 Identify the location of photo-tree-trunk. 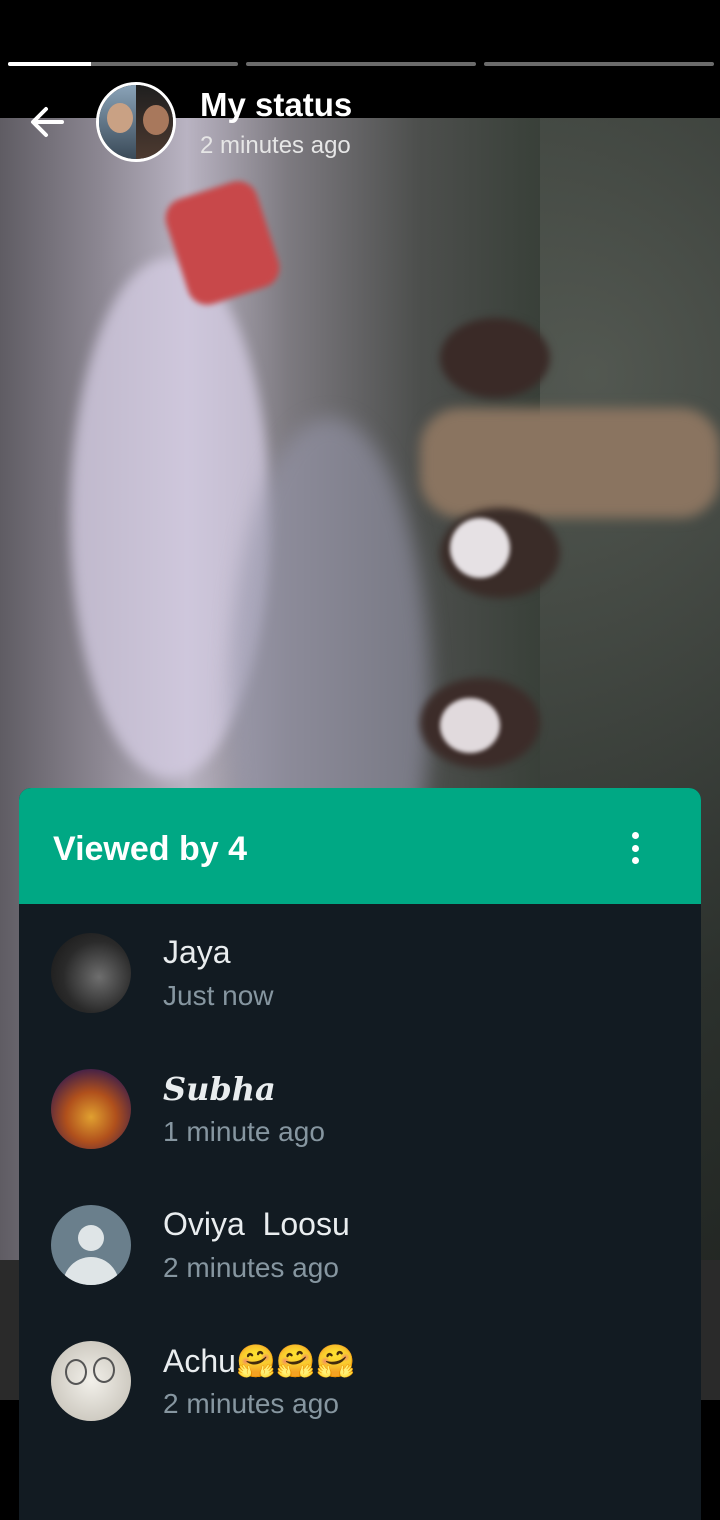
(570, 463).